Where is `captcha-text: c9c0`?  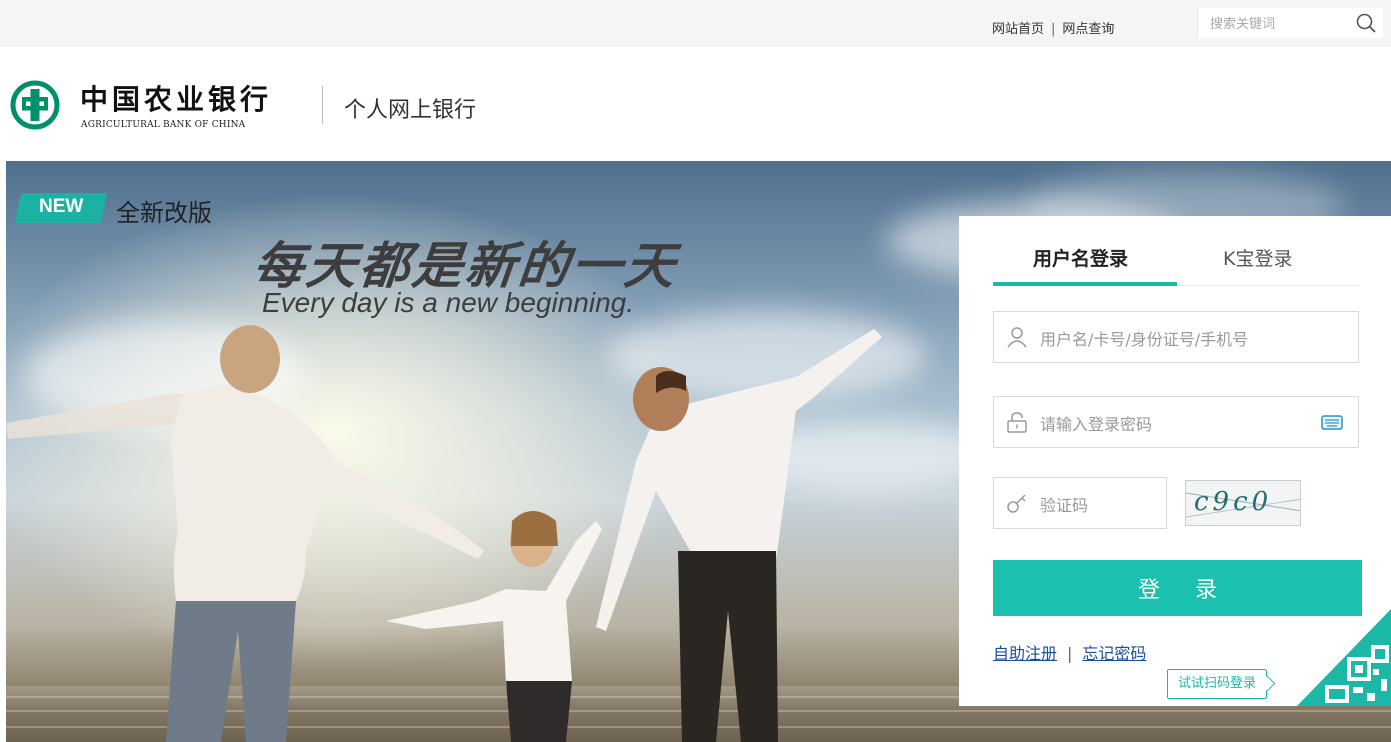 captcha-text: c9c0 is located at coordinates (1233, 502).